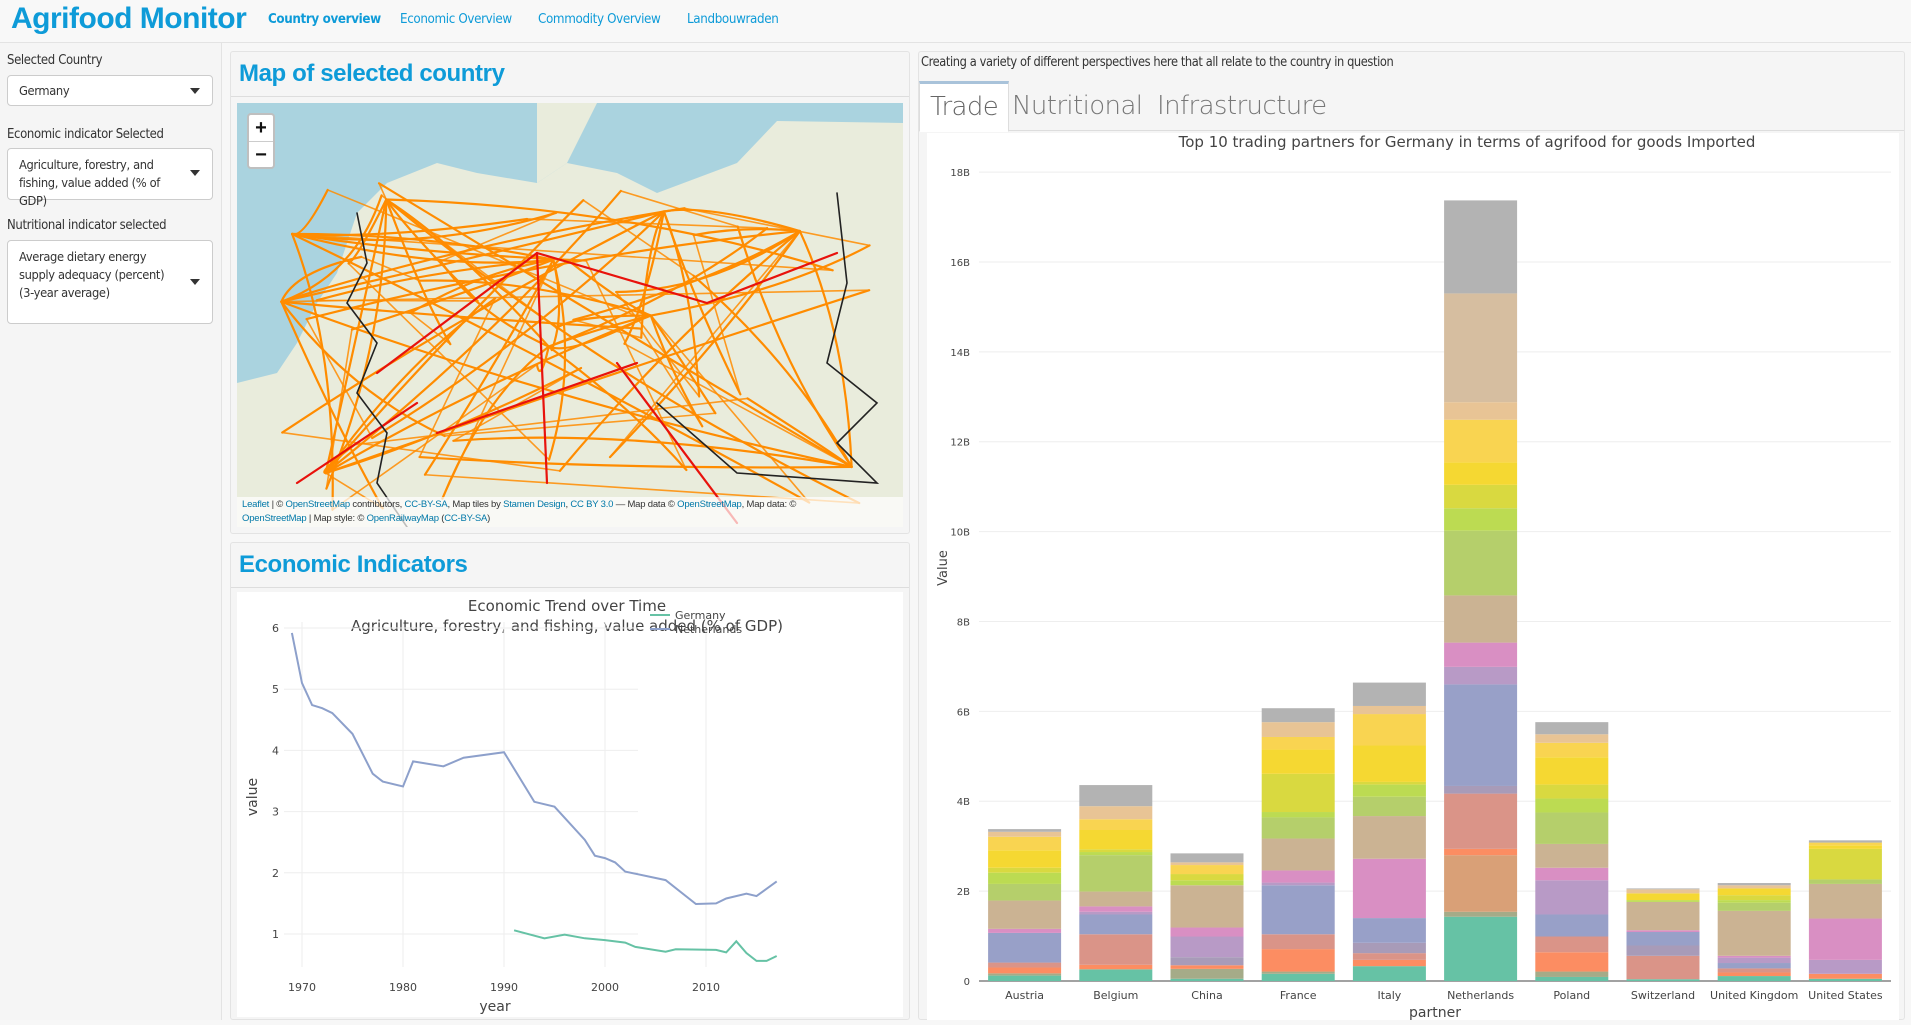 This screenshot has width=1911, height=1025. Describe the element at coordinates (85, 134) in the screenshot. I see `economic-indicator-label: Economic indicator Selected` at that location.